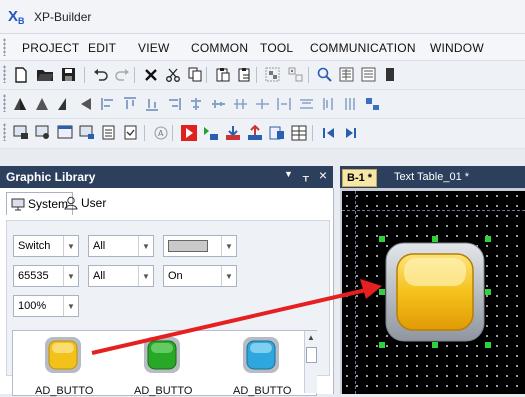 The height and width of the screenshot is (397, 525). Describe the element at coordinates (276, 48) in the screenshot. I see `menu-tool: TOOL` at that location.